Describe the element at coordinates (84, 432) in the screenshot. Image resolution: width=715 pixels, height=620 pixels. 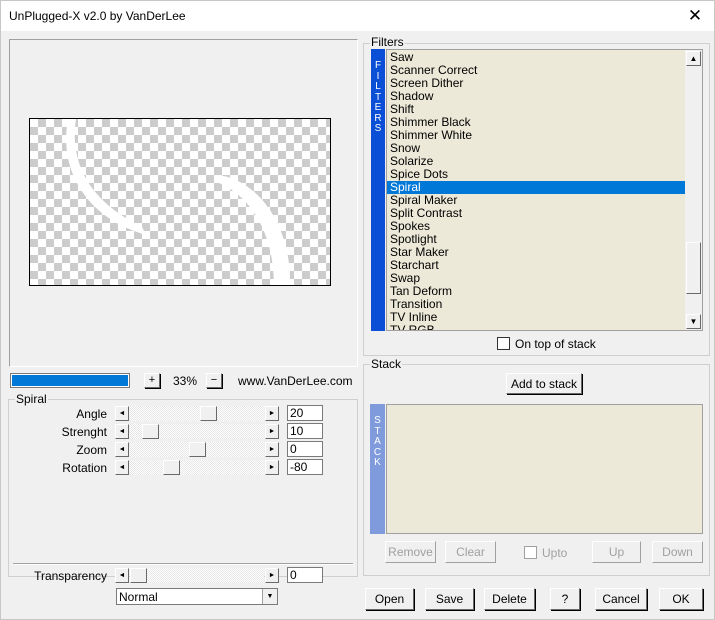
I see `param-label: Strenght` at that location.